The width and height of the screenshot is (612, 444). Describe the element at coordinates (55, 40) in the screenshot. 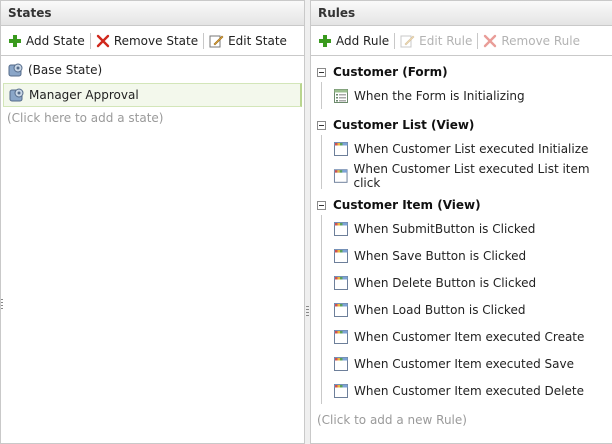

I see `add-state-label: Add State` at that location.